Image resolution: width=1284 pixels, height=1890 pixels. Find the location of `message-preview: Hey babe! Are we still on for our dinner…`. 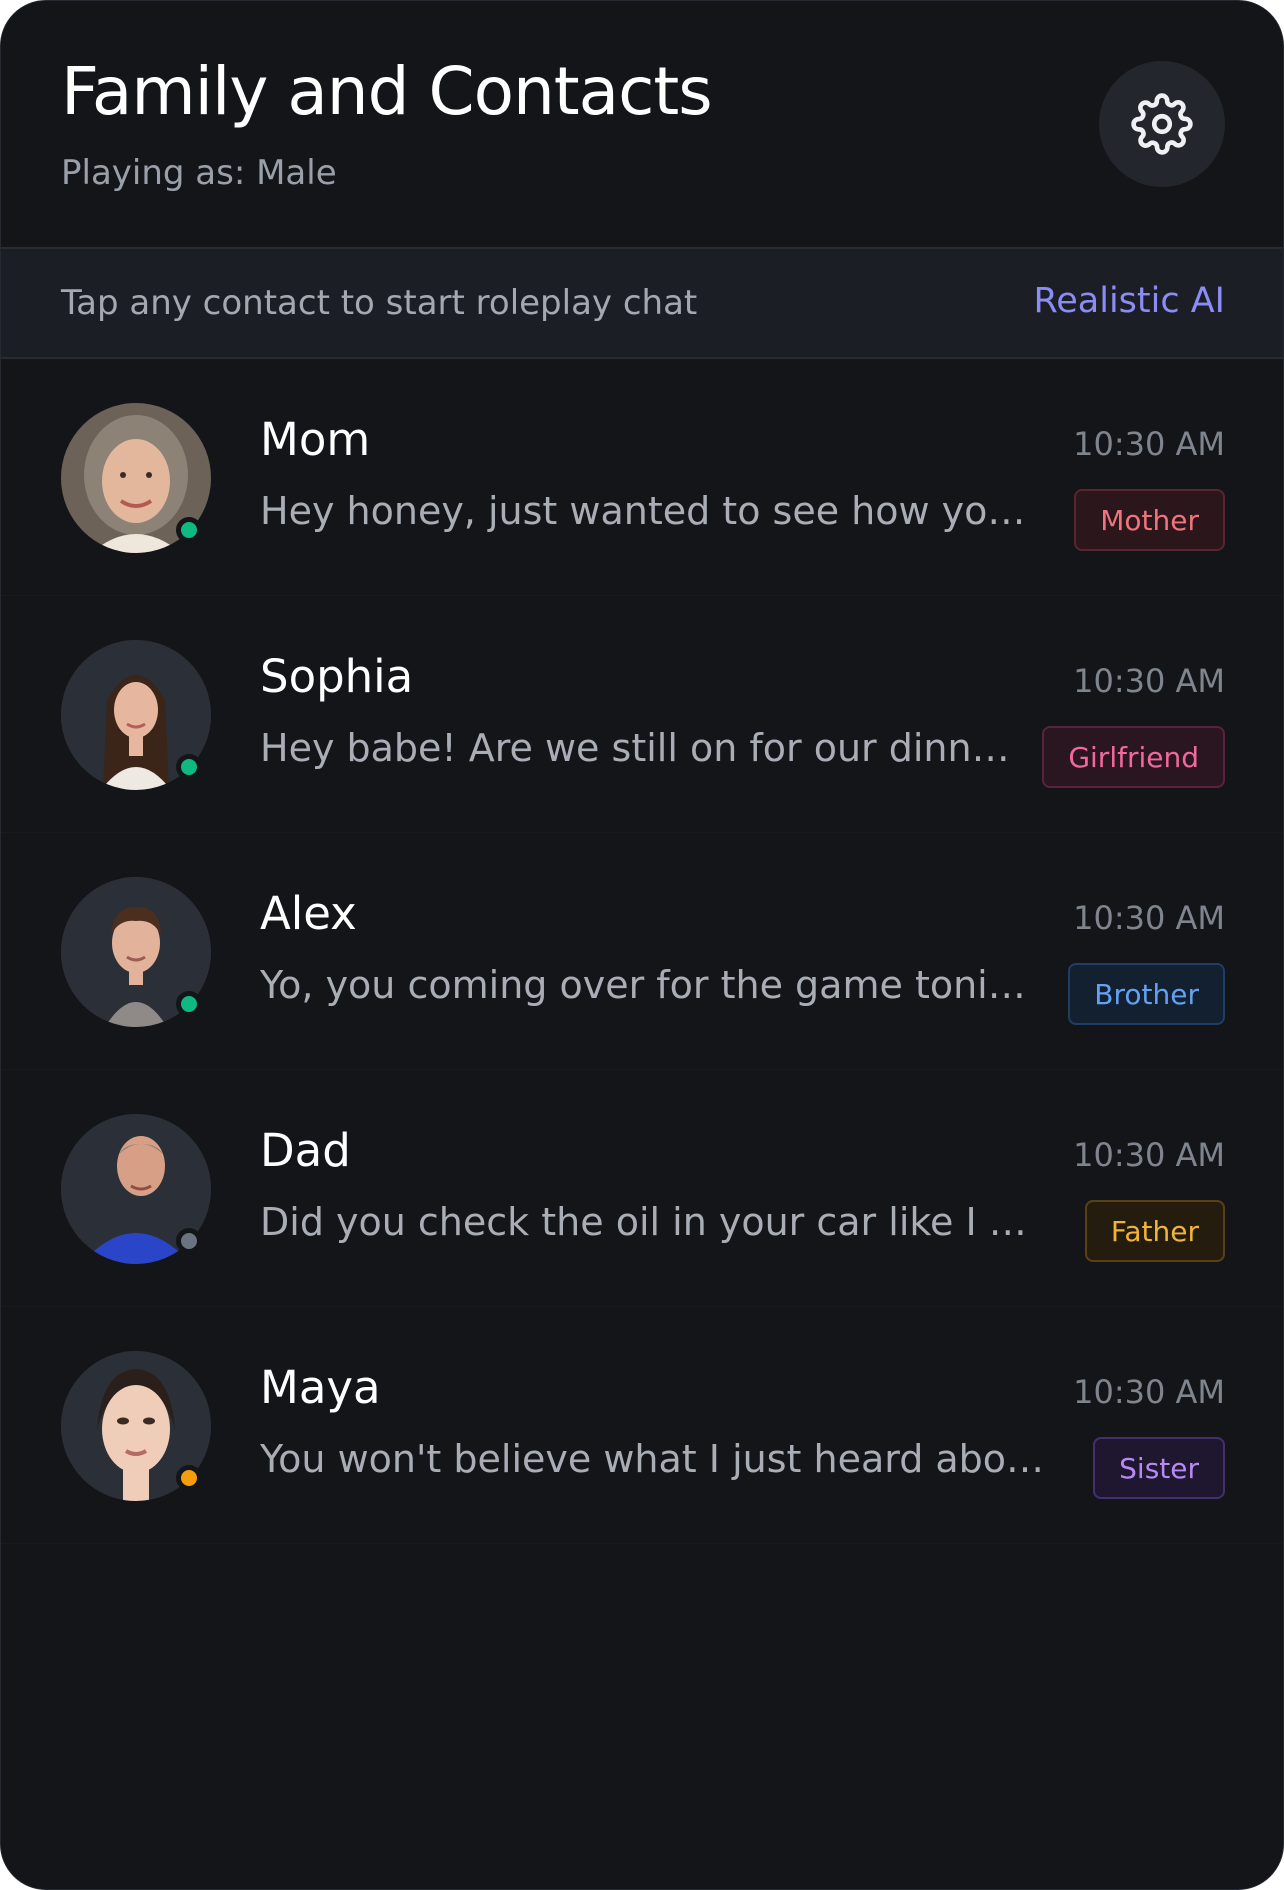

message-preview: Hey babe! Are we still on for our dinner… is located at coordinates (637, 748).